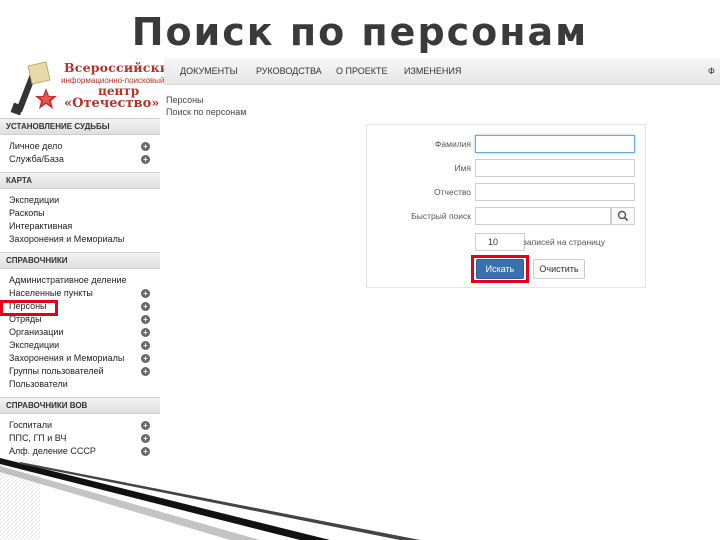 The width and height of the screenshot is (720, 540). What do you see at coordinates (555, 168) in the screenshot?
I see `first-name-input` at bounding box center [555, 168].